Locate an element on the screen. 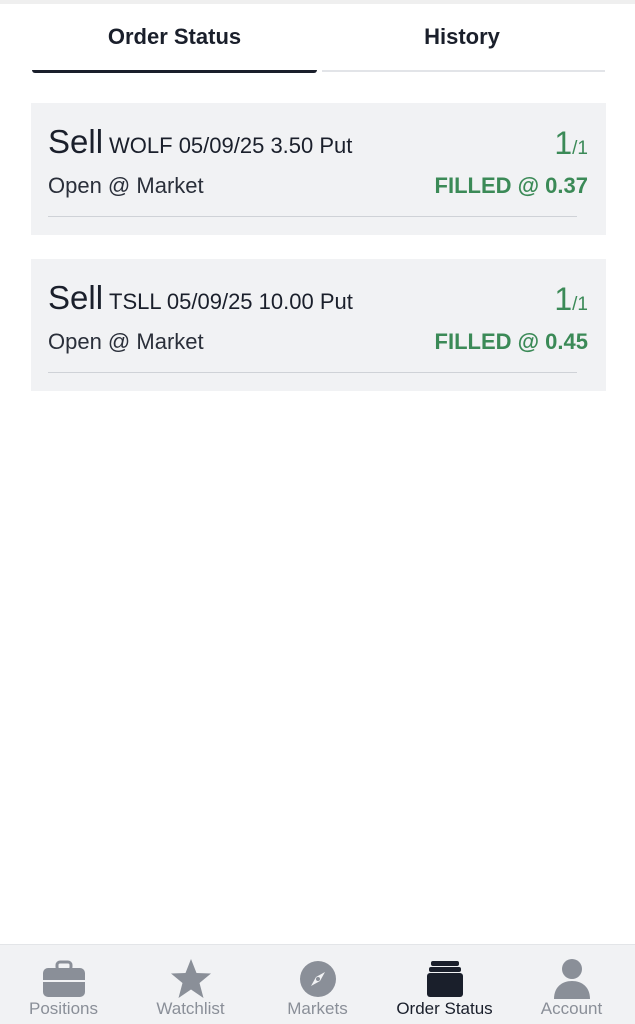  nav-watchlist-label: Watchlist is located at coordinates (190, 1008).